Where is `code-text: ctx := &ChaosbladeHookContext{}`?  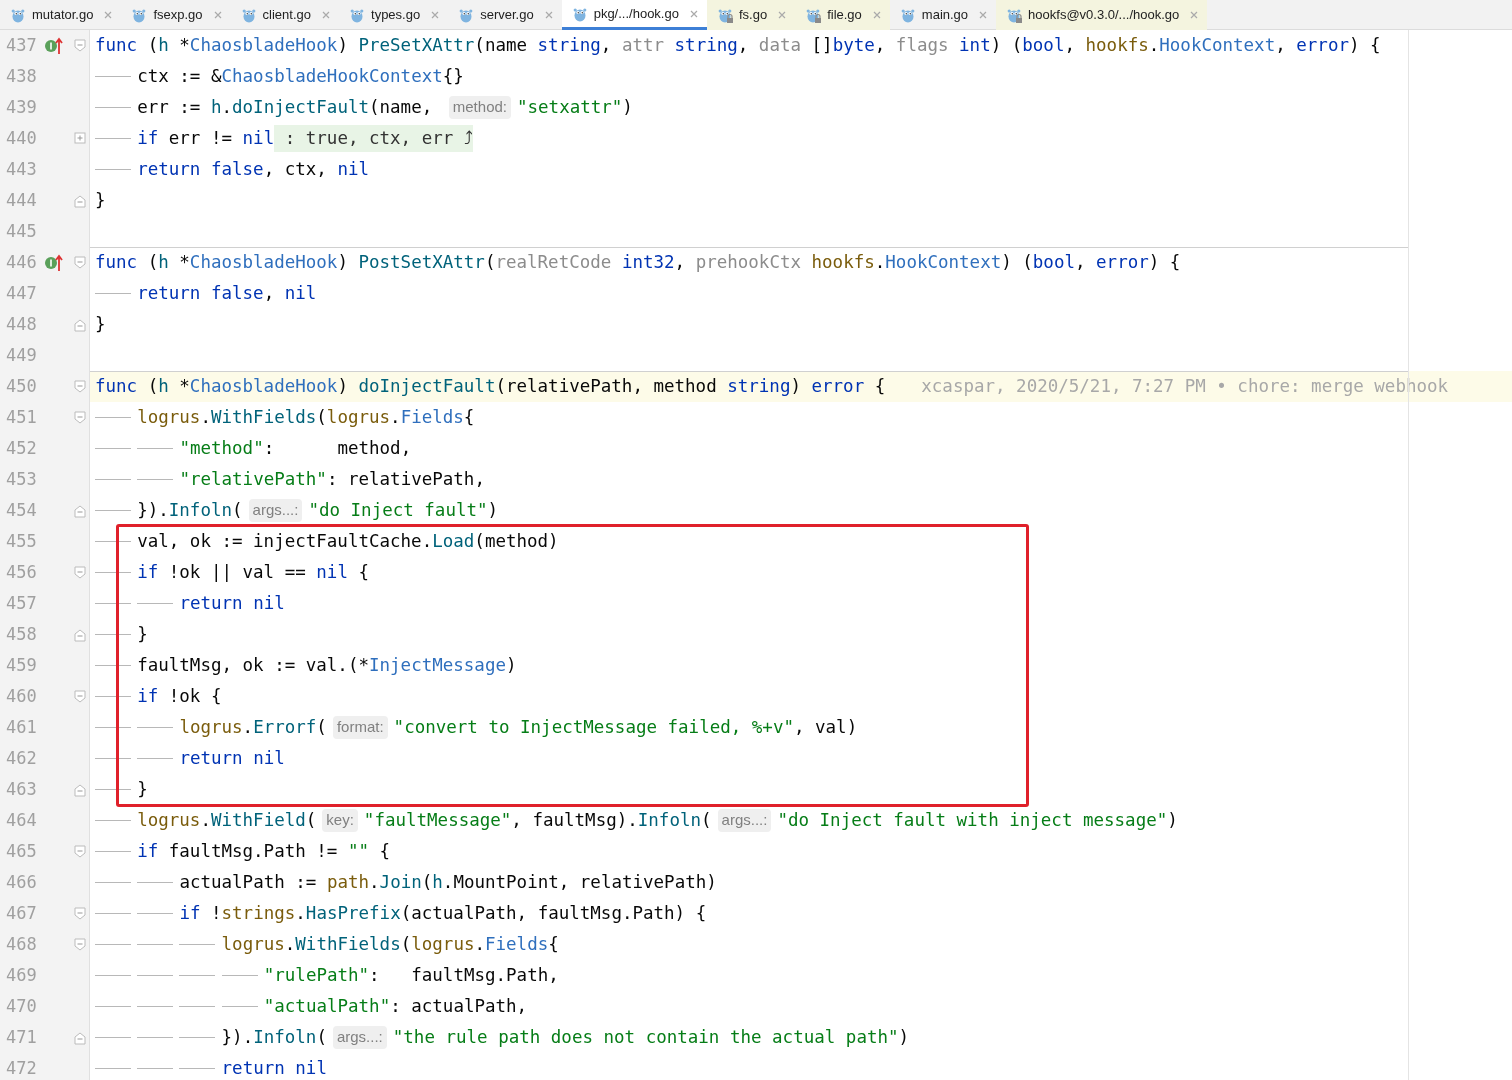
code-text: ctx := &ChaosbladeHookContext{} is located at coordinates (300, 77).